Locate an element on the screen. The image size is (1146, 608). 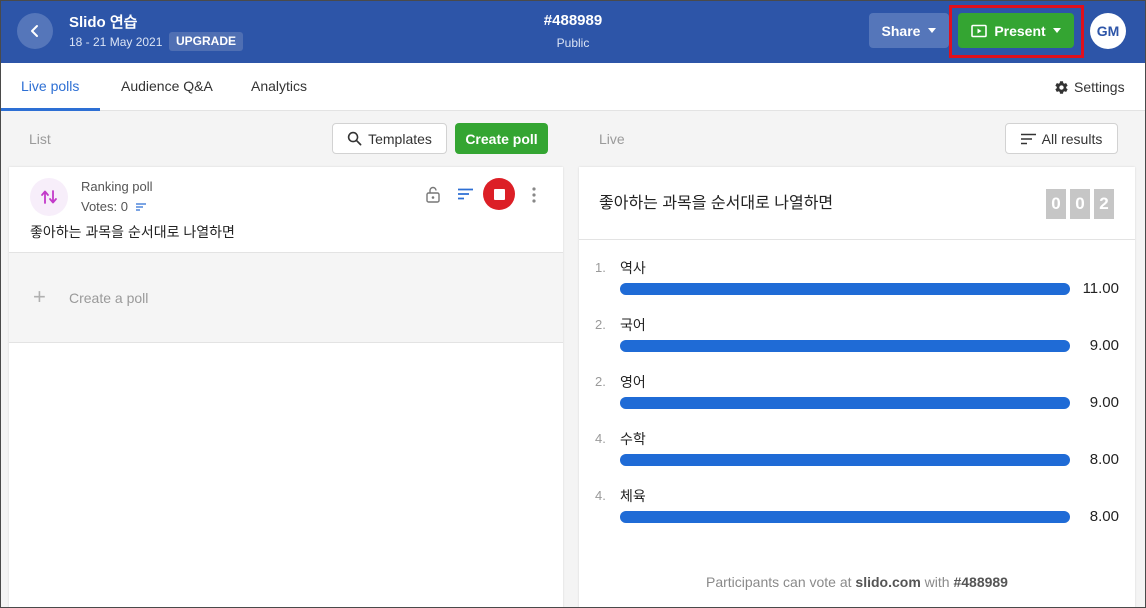
share-button: Share is located at coordinates (909, 30).